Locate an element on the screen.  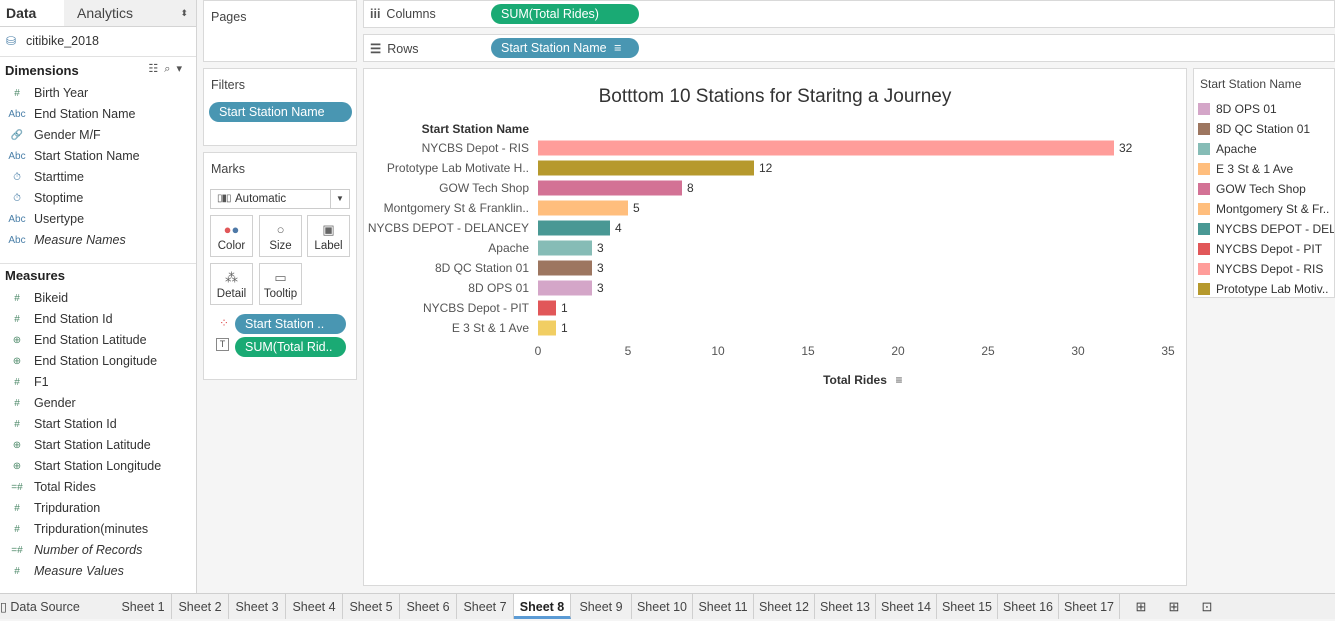
new-worksheet-icon: ⊞ is located at coordinates (1141, 607).